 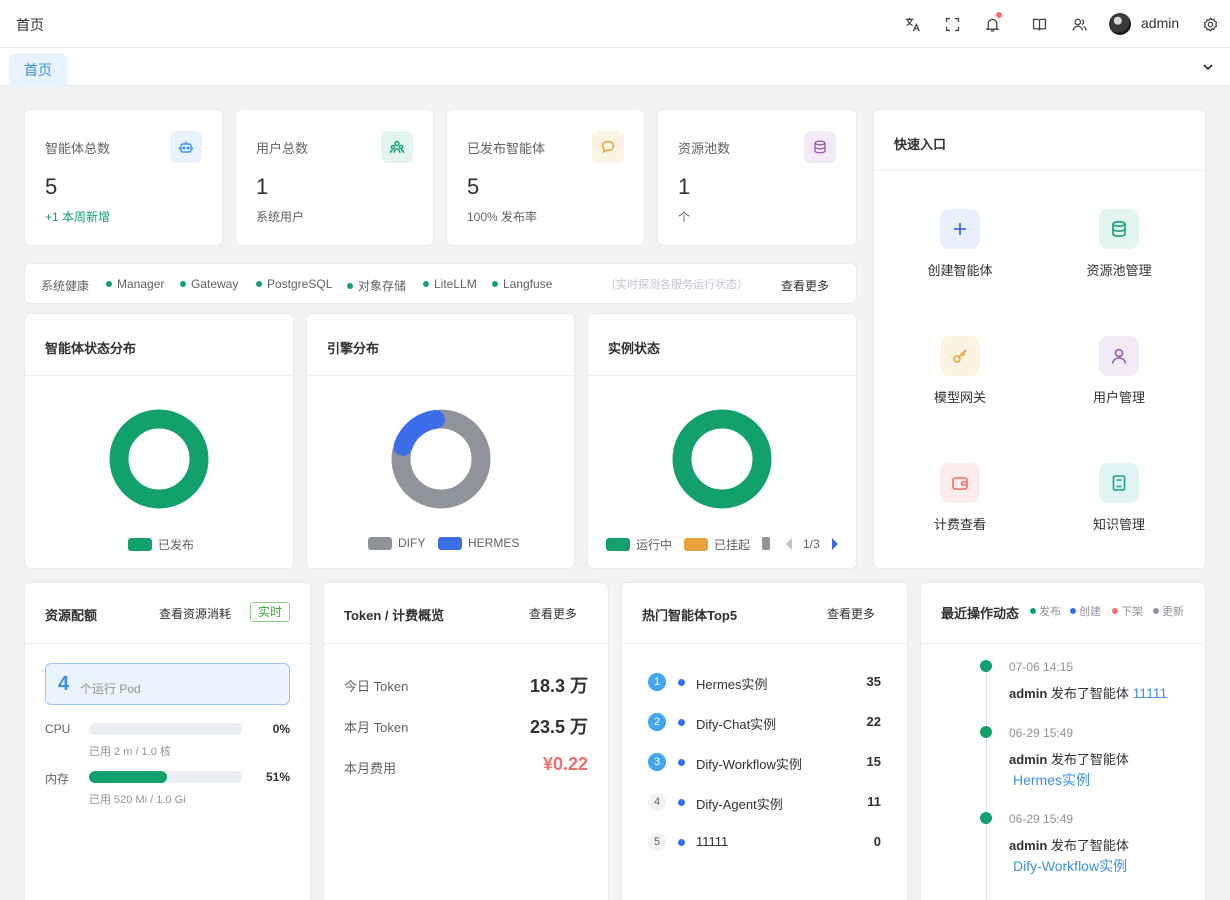 What do you see at coordinates (1210, 24) in the screenshot?
I see `gear-icon` at bounding box center [1210, 24].